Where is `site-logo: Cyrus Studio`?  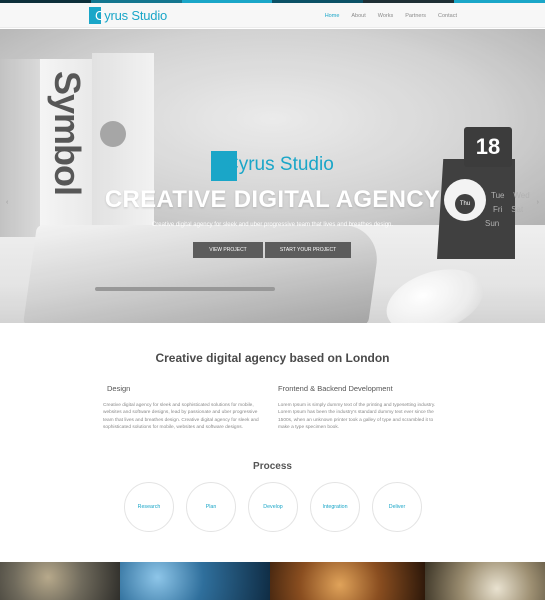
site-logo: Cyrus Studio is located at coordinates (128, 15).